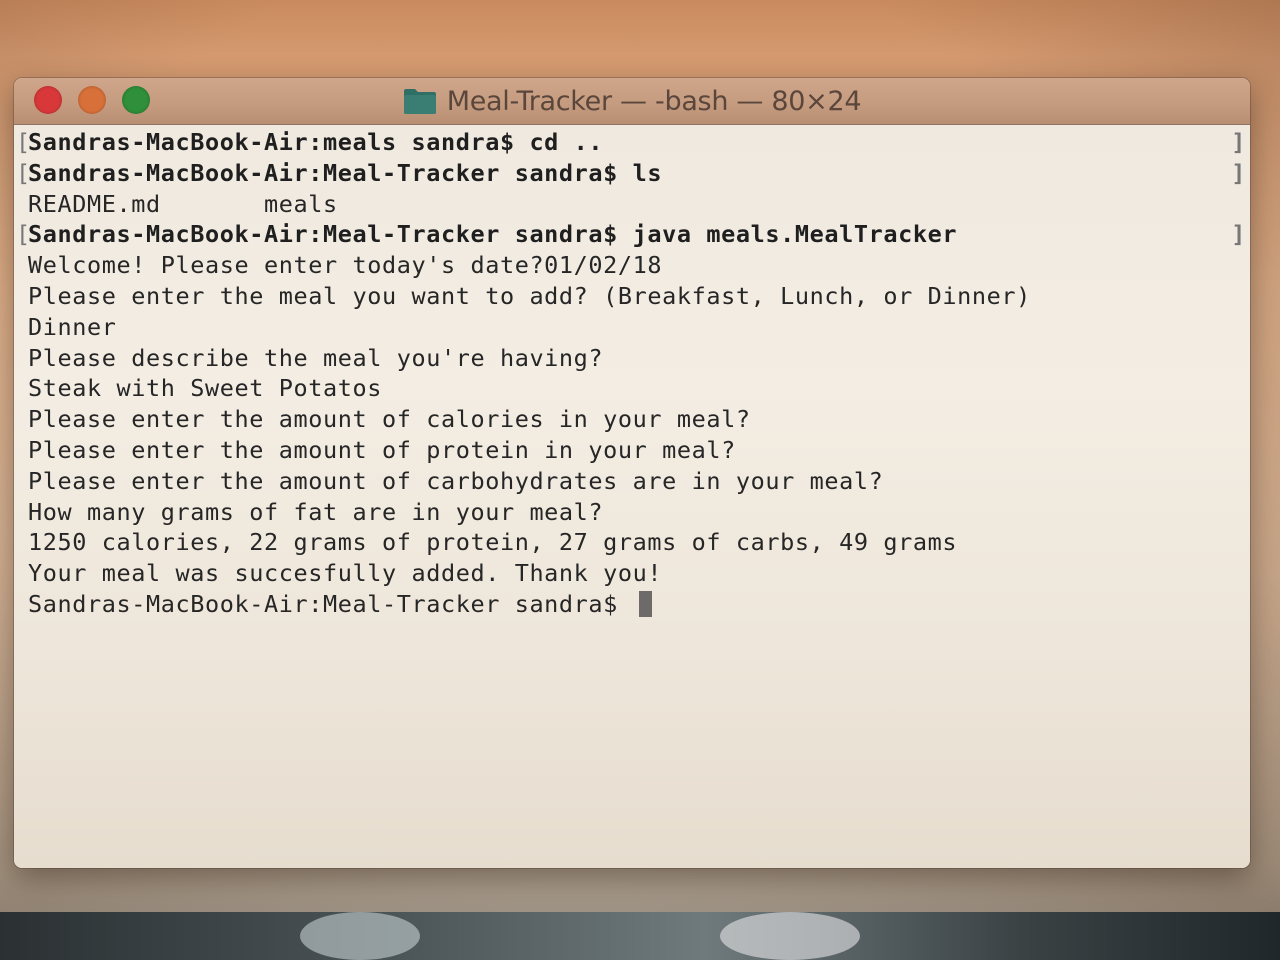 Image resolution: width=1280 pixels, height=960 pixels. Describe the element at coordinates (316, 511) in the screenshot. I see `output-line: How many grams of fat are in your meal?` at that location.